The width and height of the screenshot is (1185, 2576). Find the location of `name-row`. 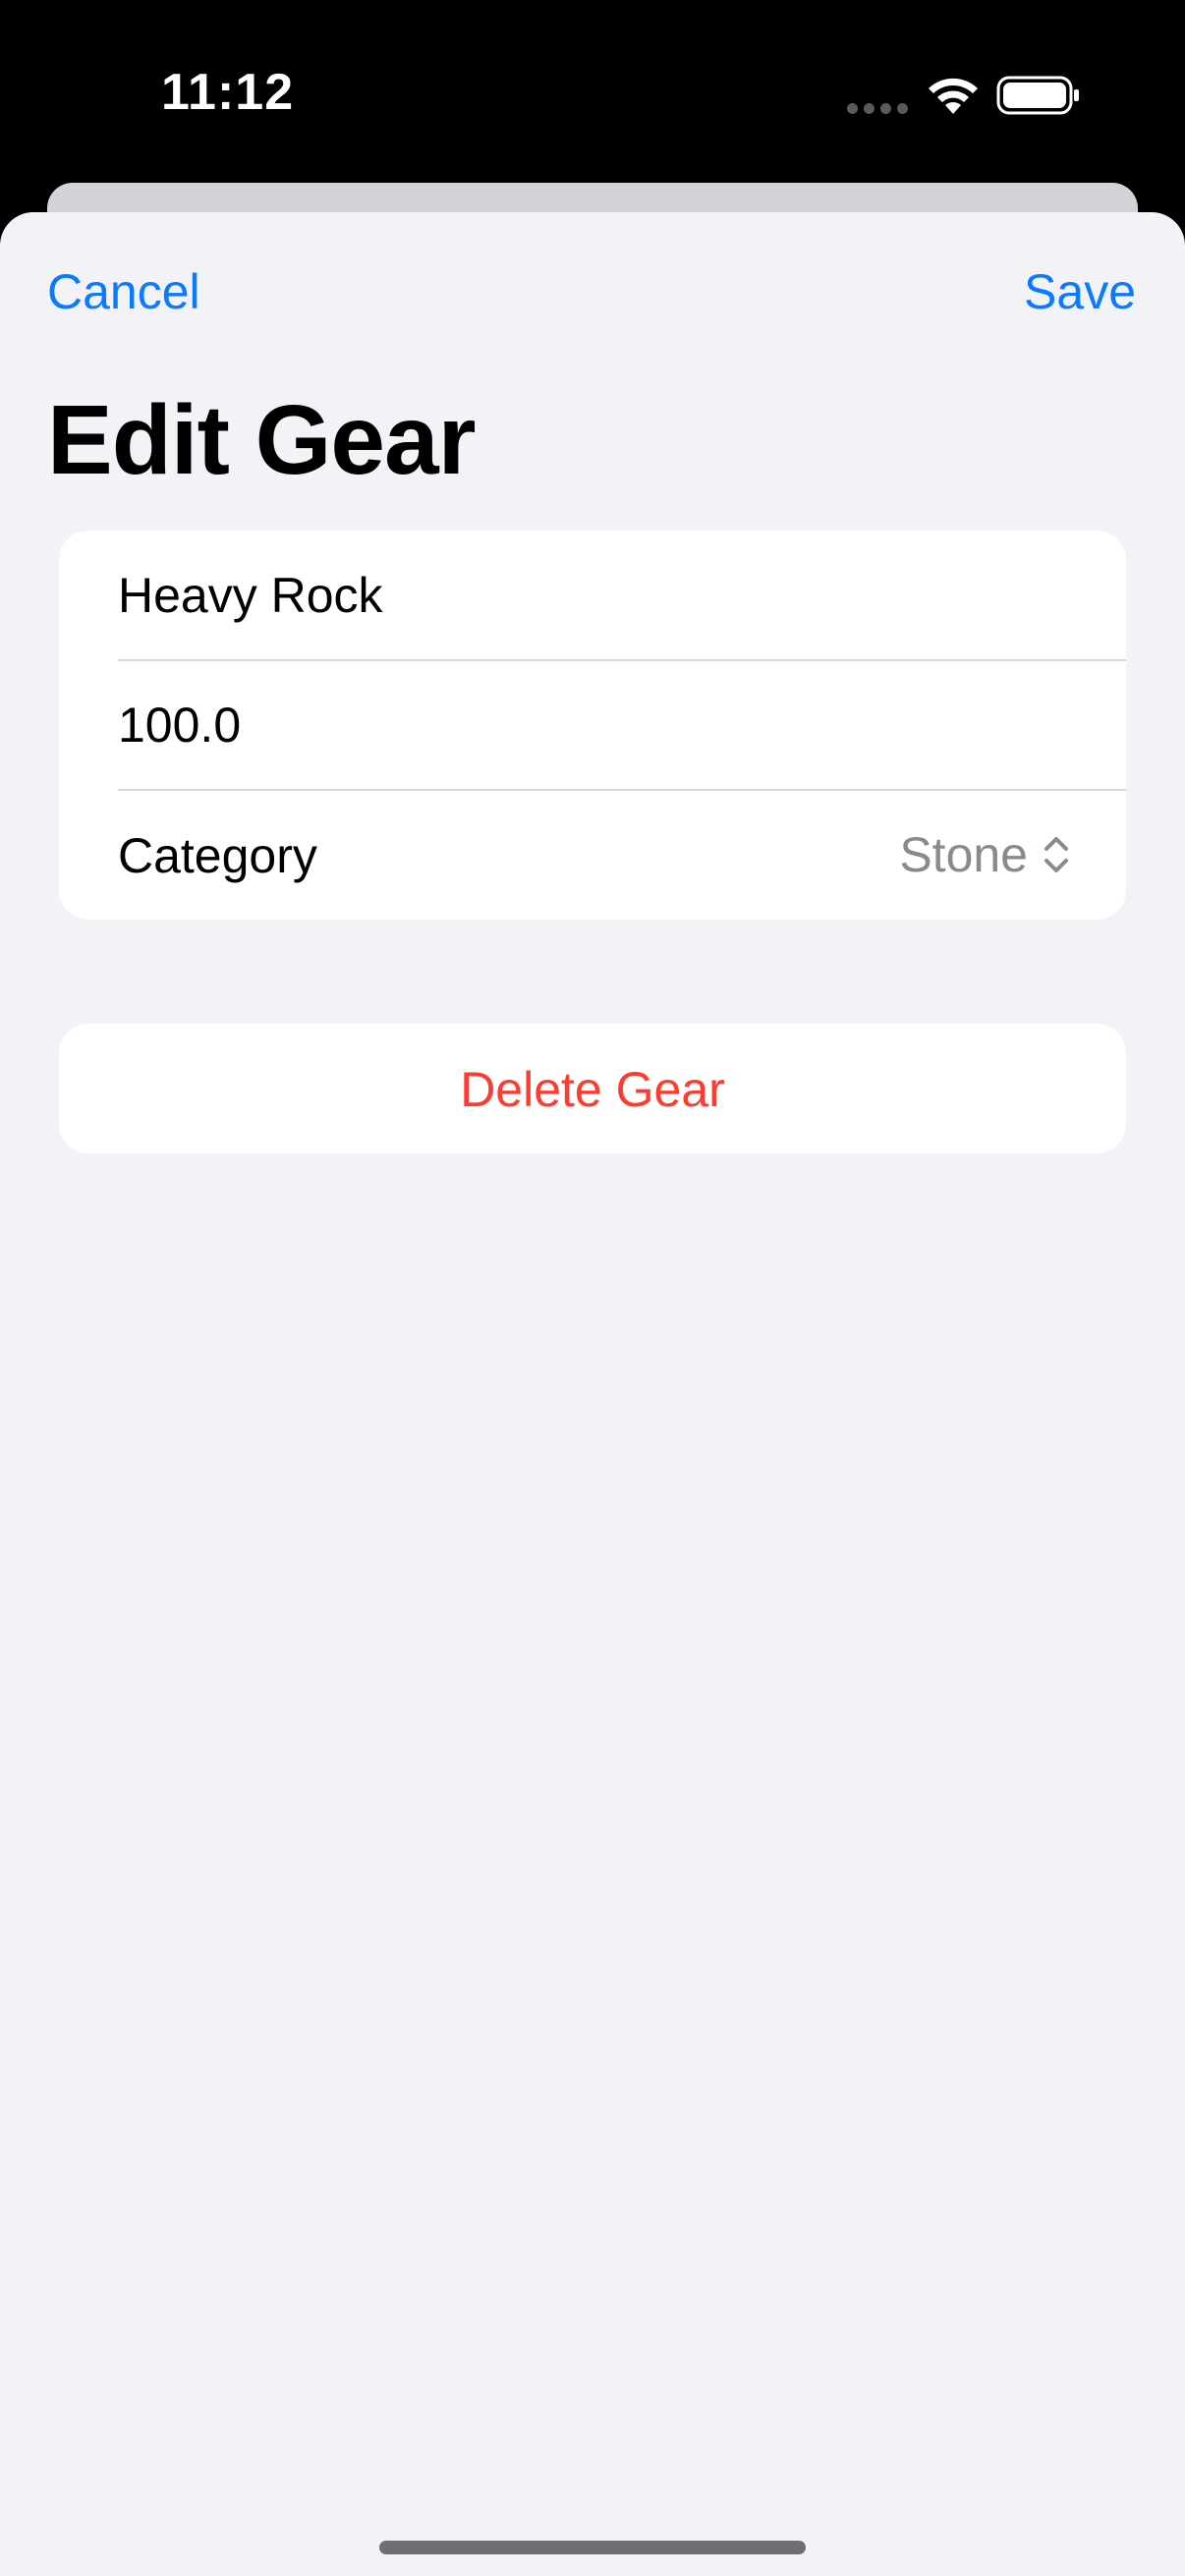

name-row is located at coordinates (592, 595).